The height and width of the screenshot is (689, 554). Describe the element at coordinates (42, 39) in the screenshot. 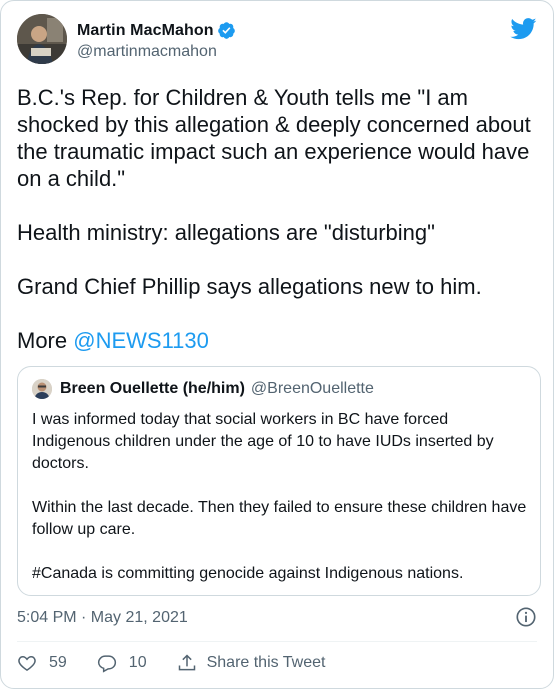

I see `author-avatar` at that location.